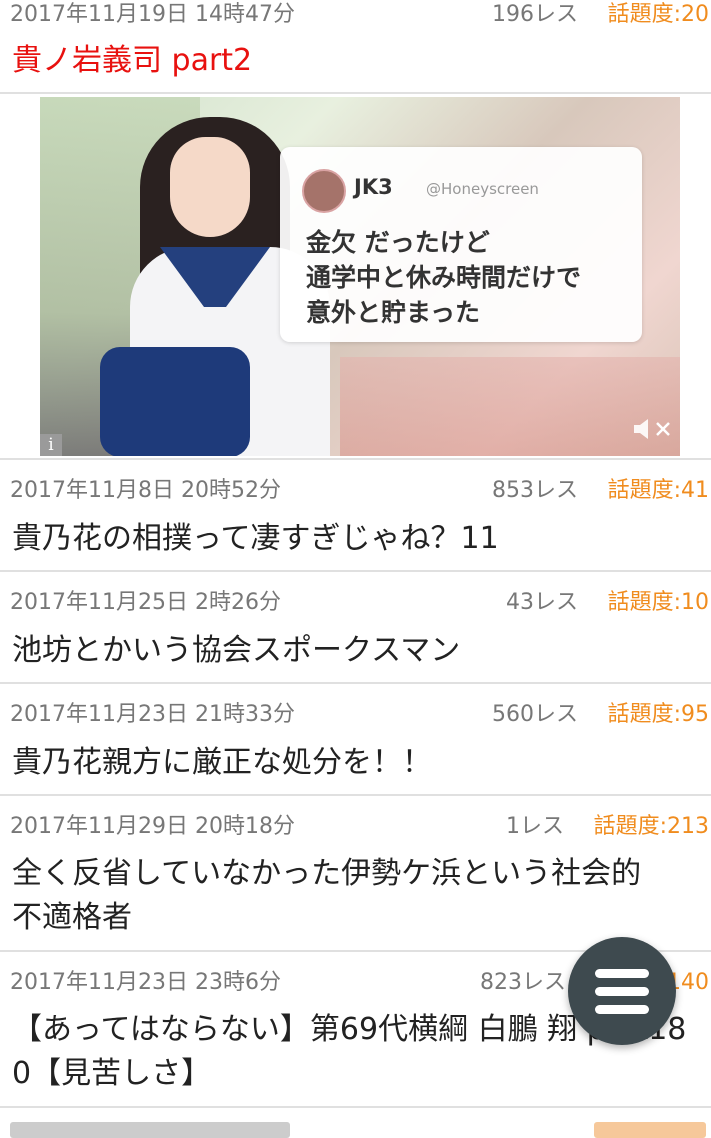  What do you see at coordinates (523, 982) in the screenshot?
I see `thread-res-count: 823レス` at bounding box center [523, 982].